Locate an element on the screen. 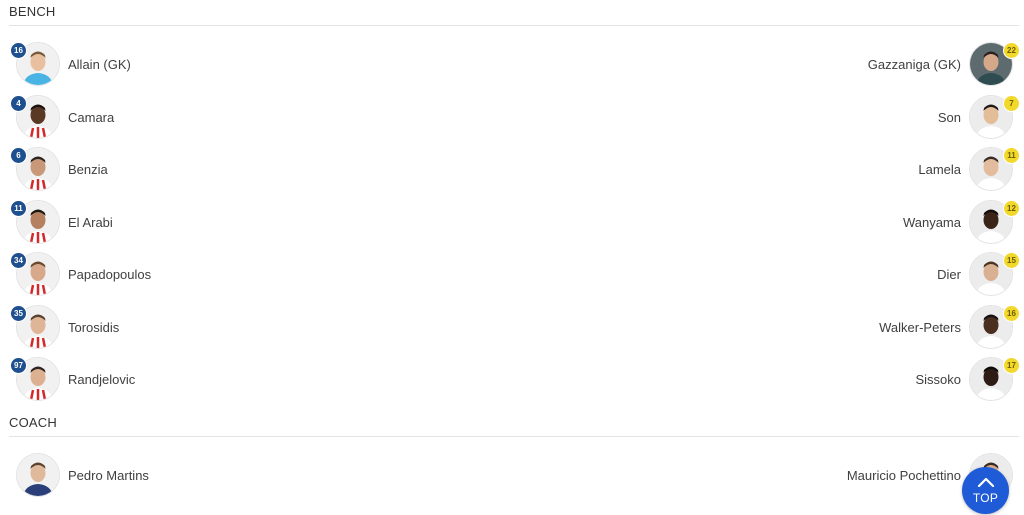 This screenshot has width=1024, height=515. player-number-badge: 97 is located at coordinates (18, 365).